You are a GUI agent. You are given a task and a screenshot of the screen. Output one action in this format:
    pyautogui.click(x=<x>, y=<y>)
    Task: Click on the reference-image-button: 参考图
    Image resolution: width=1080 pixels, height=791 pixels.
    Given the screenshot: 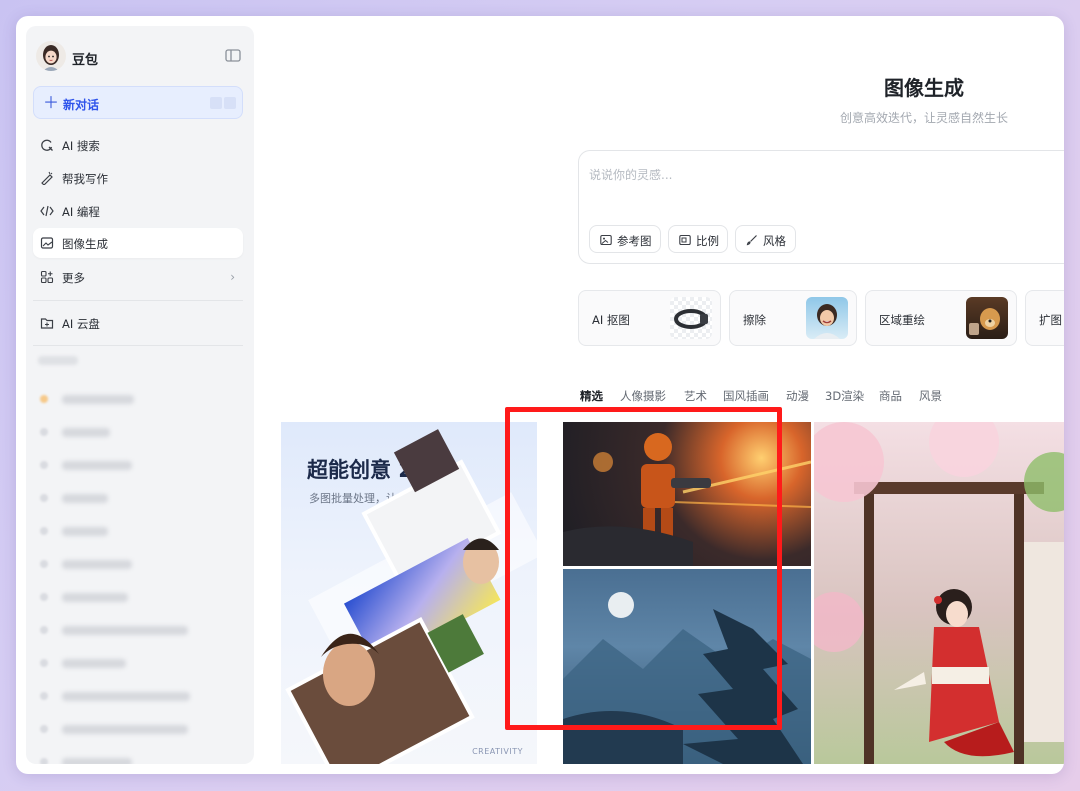 What is the action you would take?
    pyautogui.click(x=625, y=239)
    